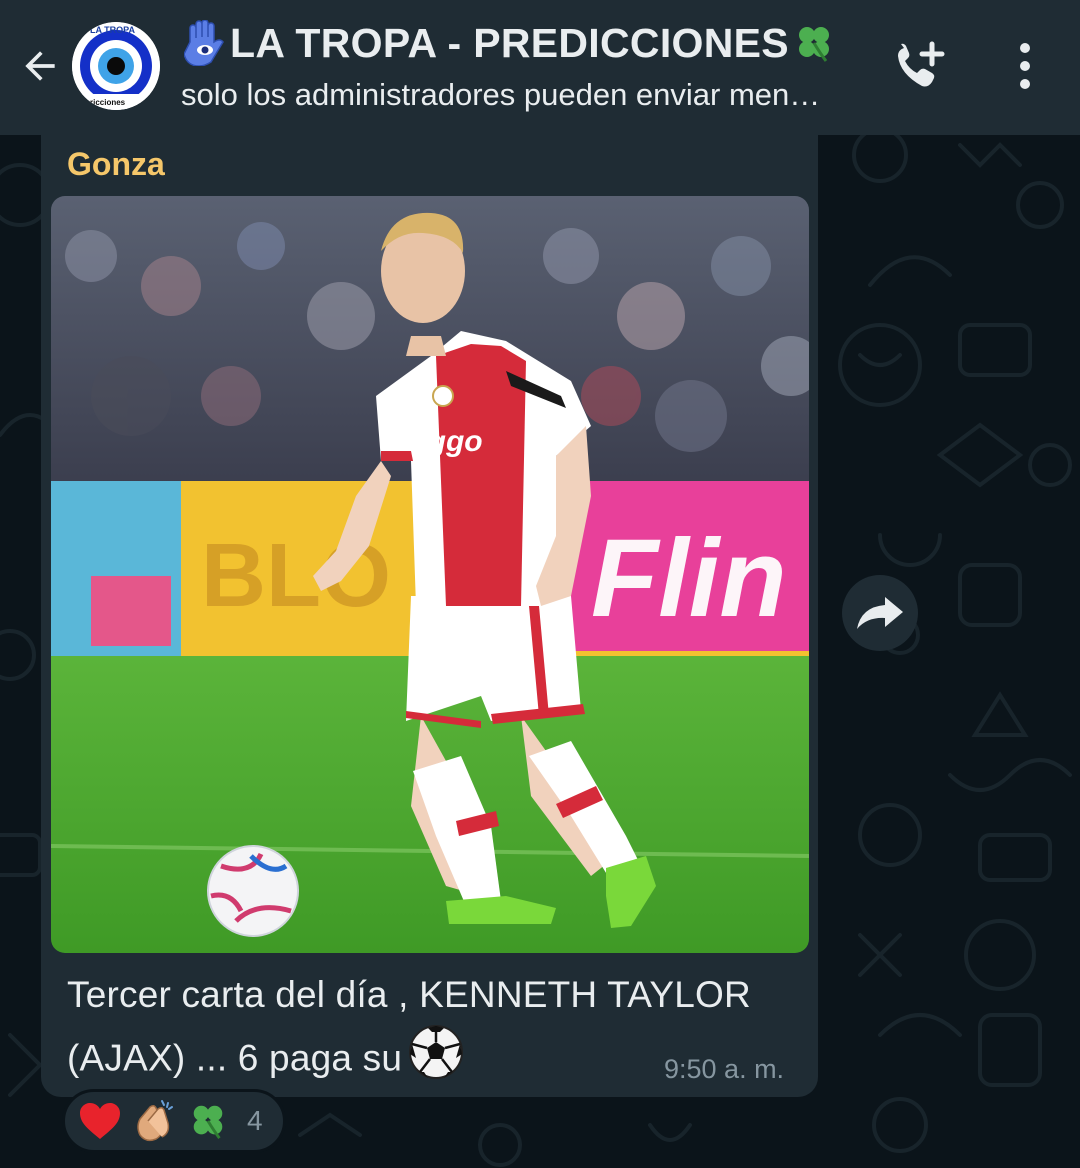  I want to click on caption-line-2-text: (AJAX) ... 6 paga su, so click(235, 1058).